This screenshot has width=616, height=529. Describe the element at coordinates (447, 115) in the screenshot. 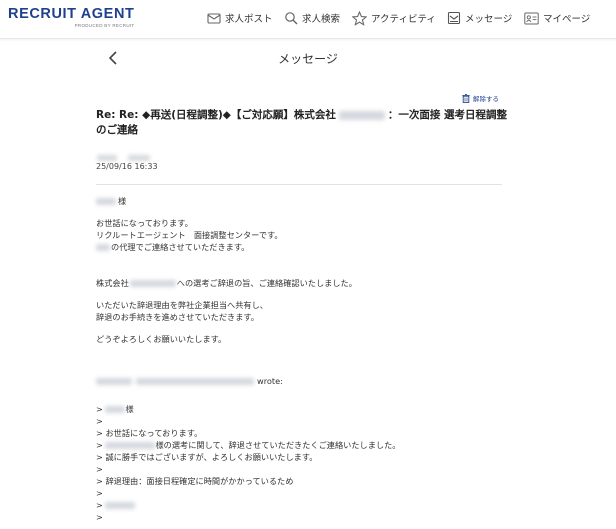

I see `subject-part-2: ：一次面接 選考日程調整` at that location.